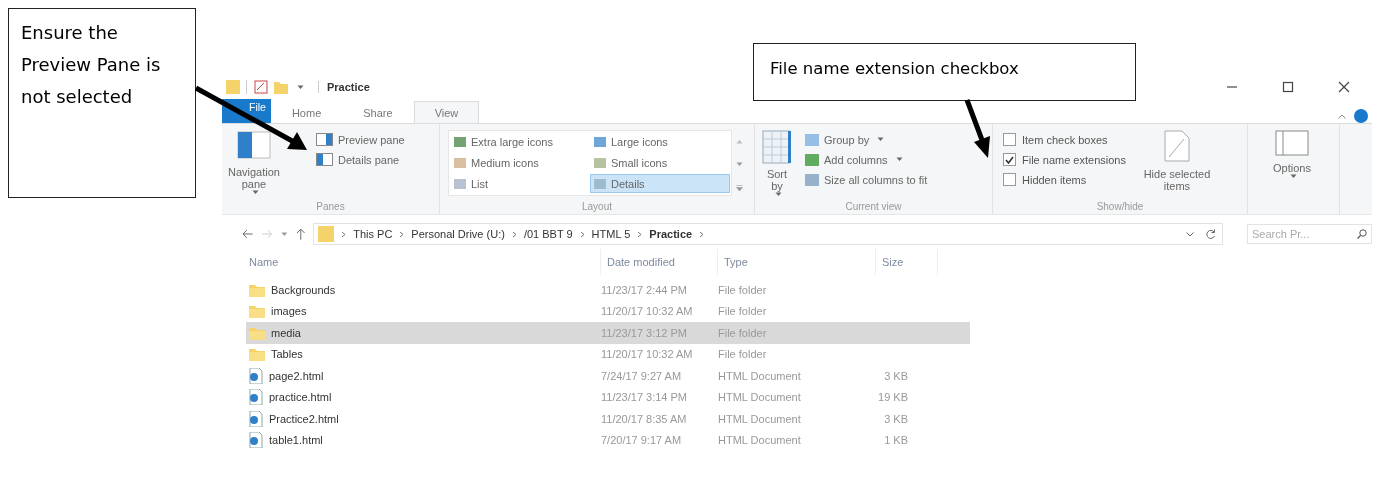 The image size is (1384, 489). Describe the element at coordinates (1065, 139) in the screenshot. I see `checkbox-label: Item check boxes` at that location.